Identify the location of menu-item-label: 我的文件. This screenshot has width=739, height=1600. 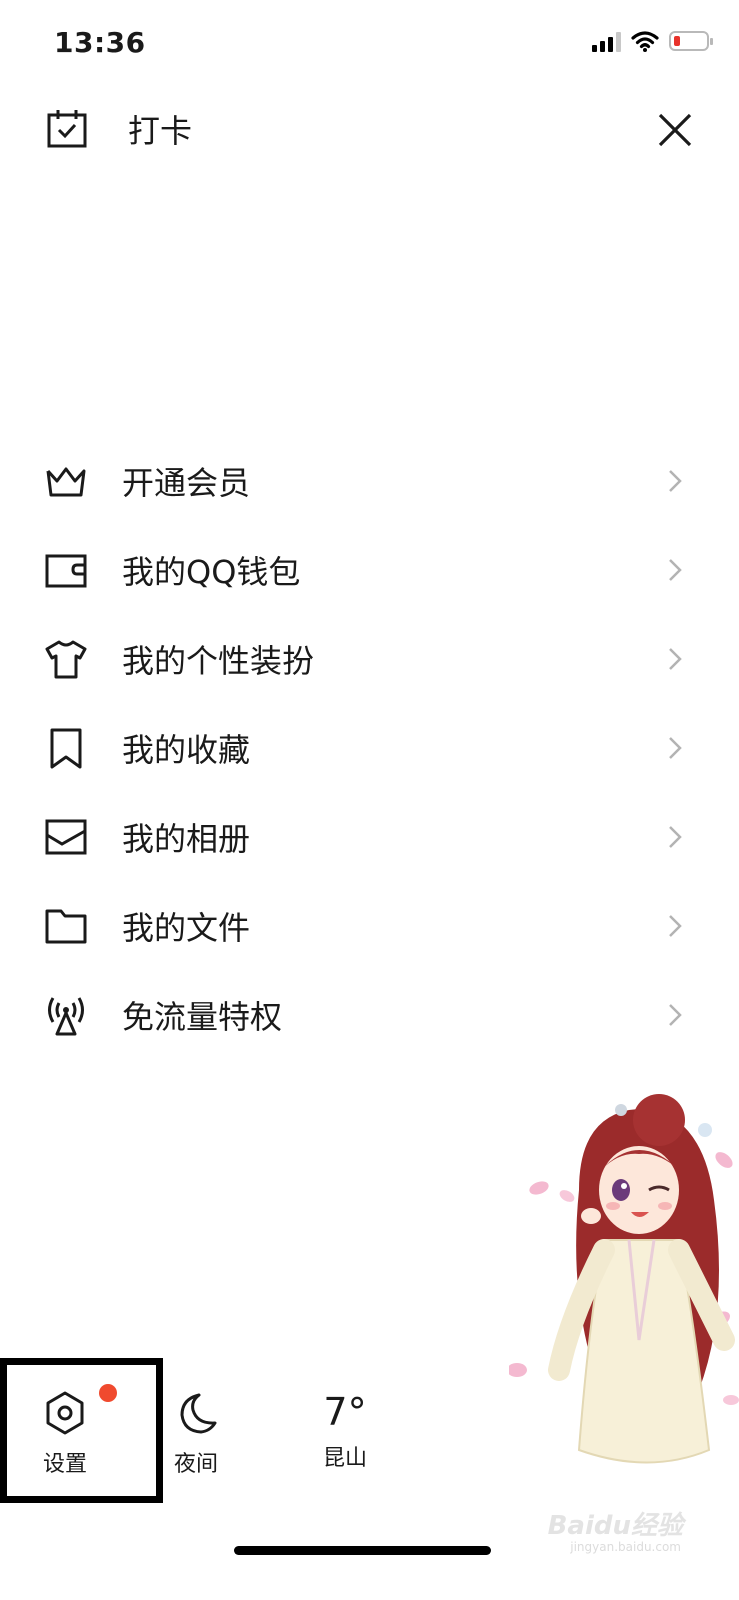
(186, 927).